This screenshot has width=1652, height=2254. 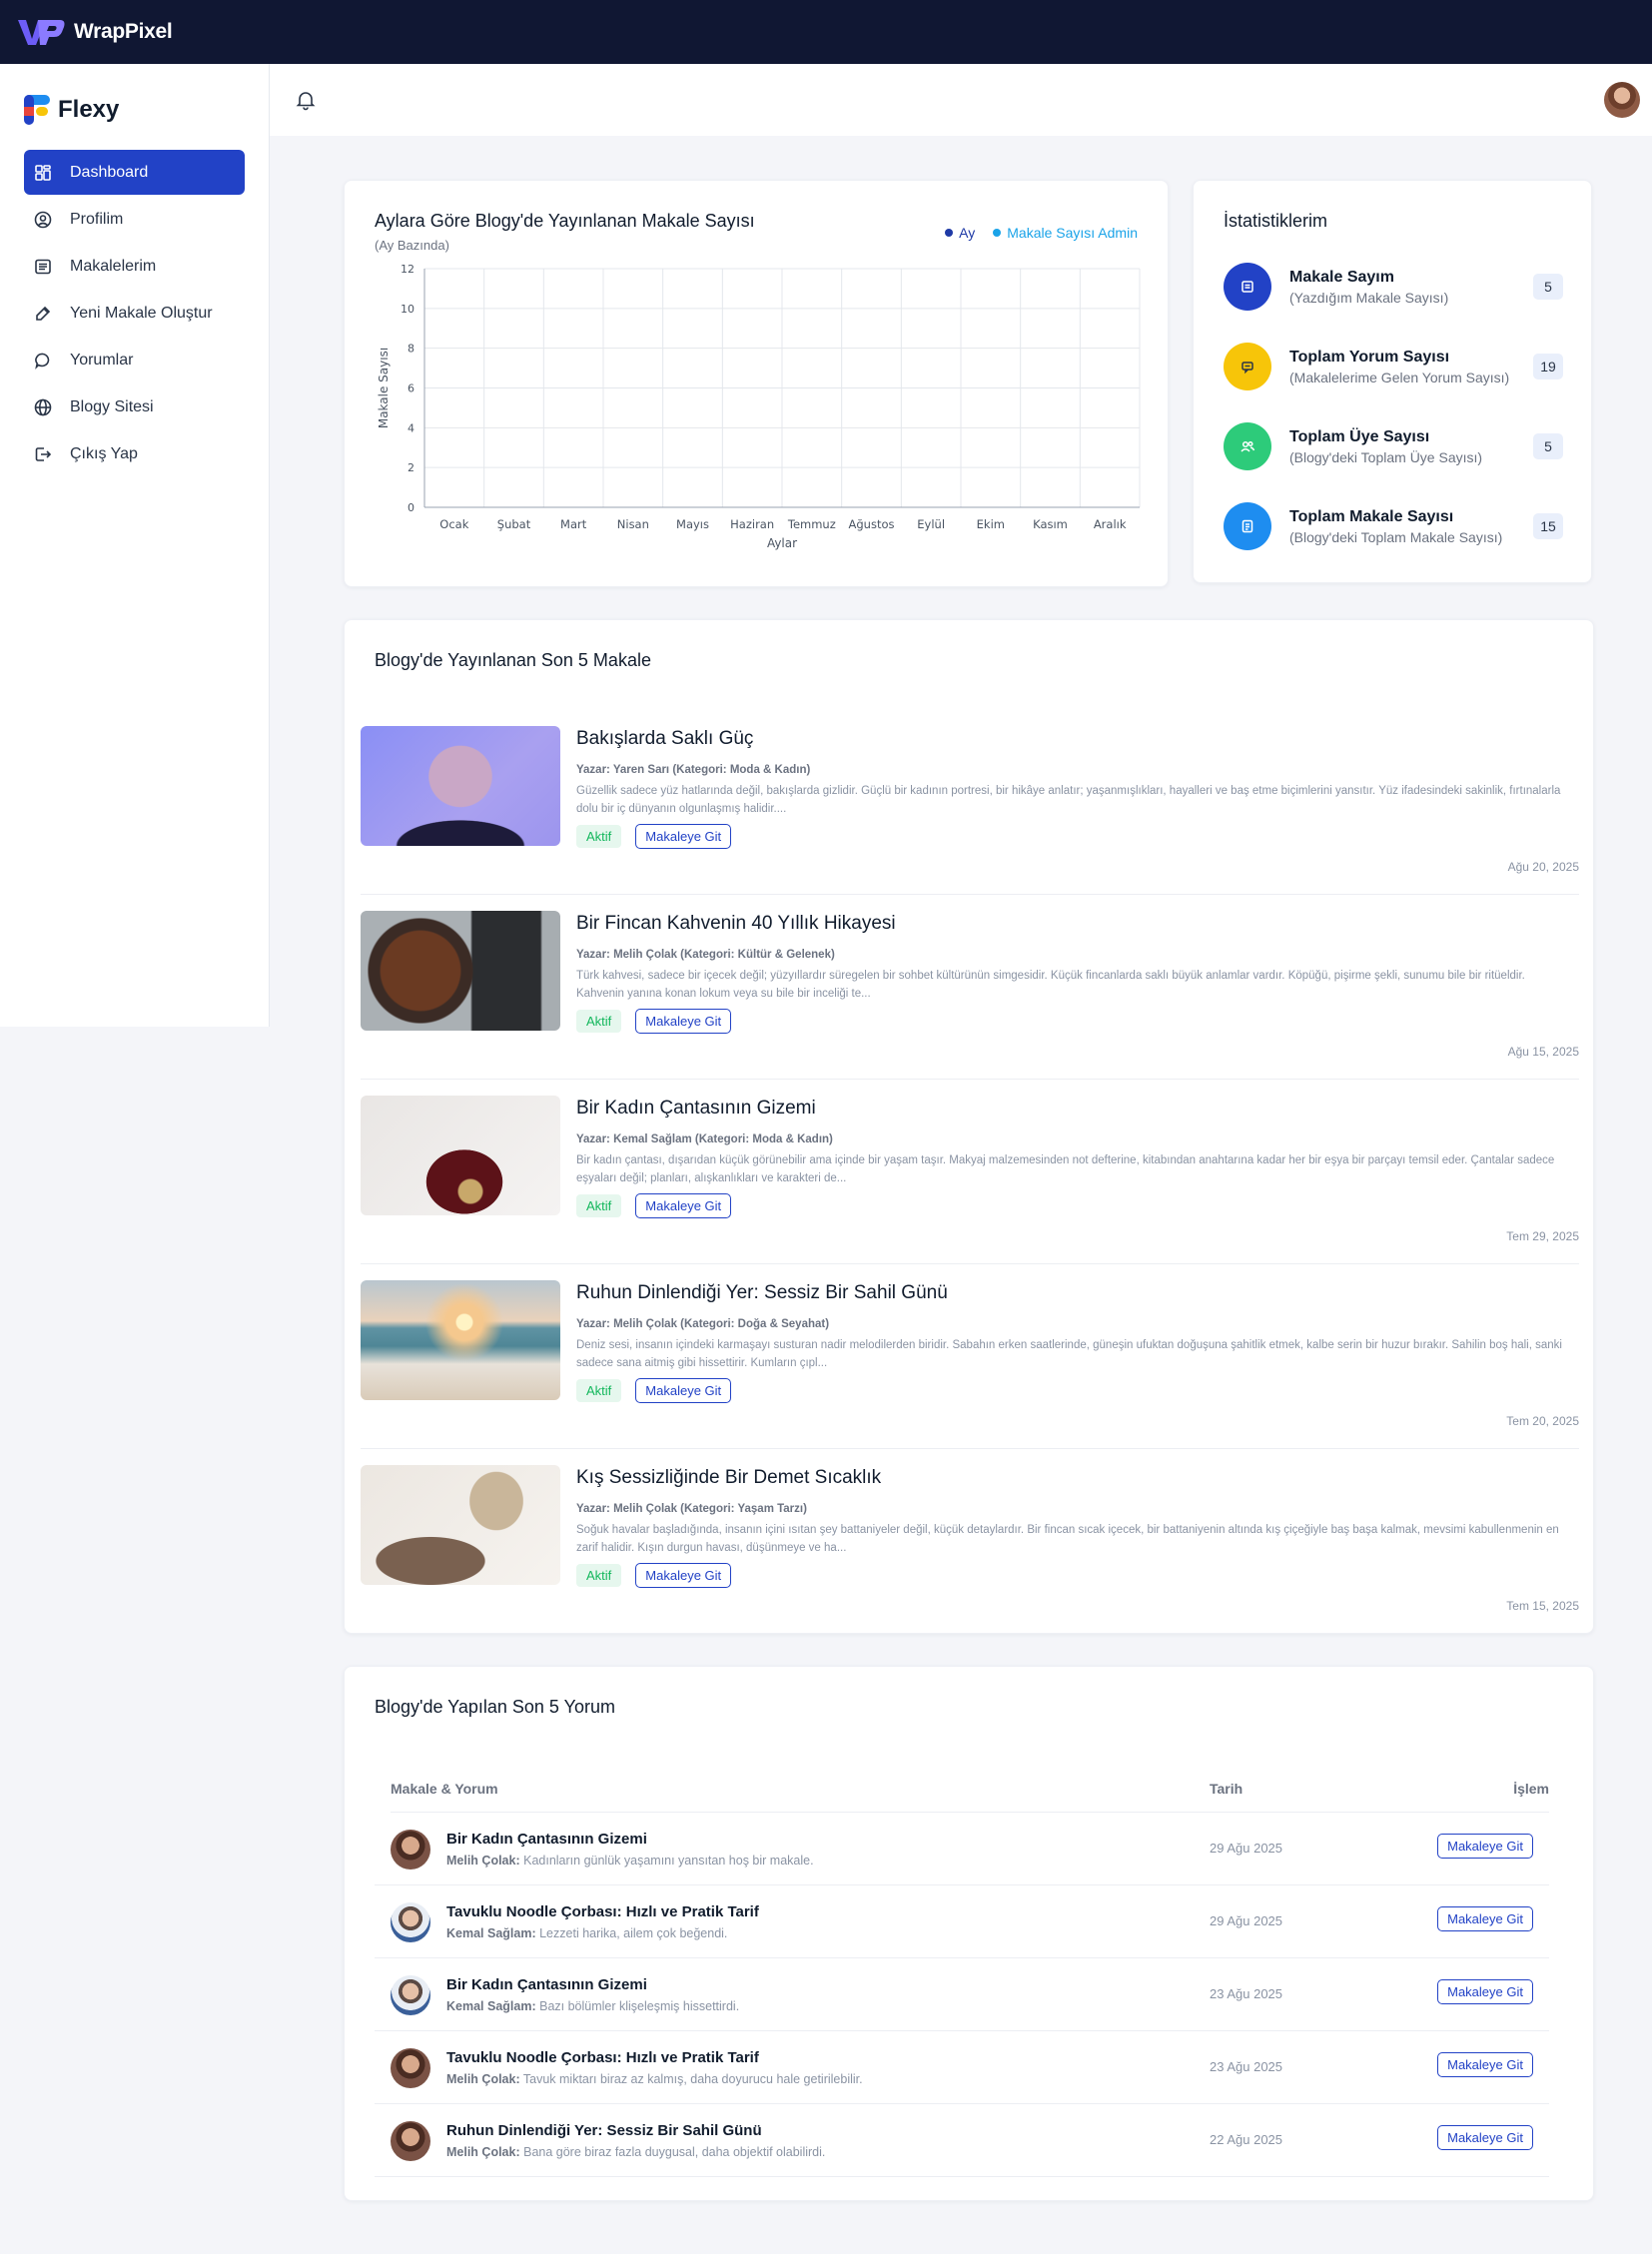 What do you see at coordinates (692, 524) in the screenshot?
I see `x-tick-label: Mayıs` at bounding box center [692, 524].